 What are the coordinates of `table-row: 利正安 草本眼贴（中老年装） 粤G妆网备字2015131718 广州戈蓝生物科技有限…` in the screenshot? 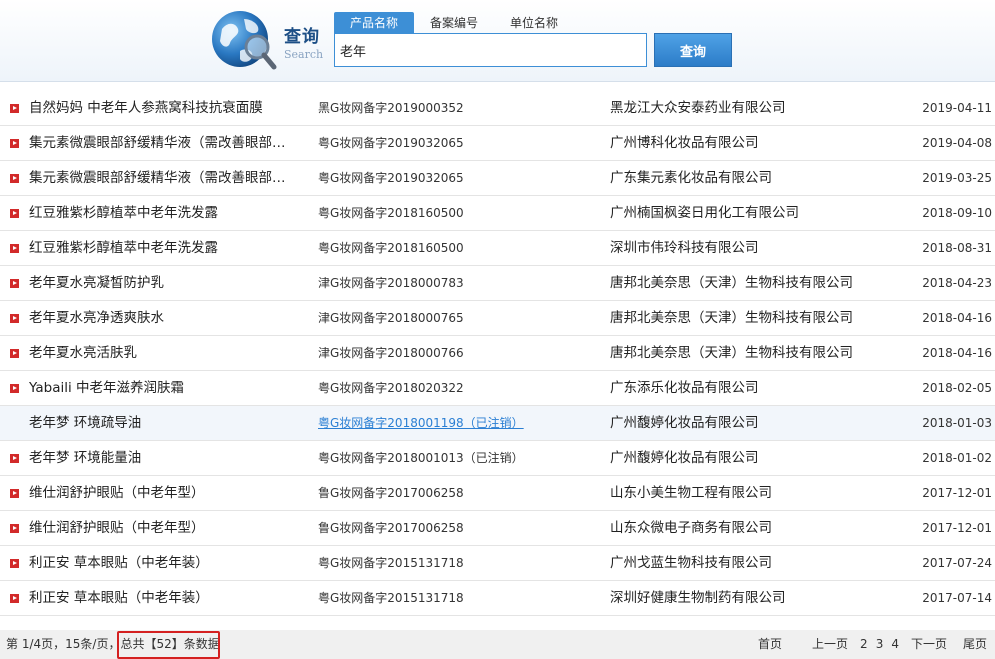 It's located at (497, 563).